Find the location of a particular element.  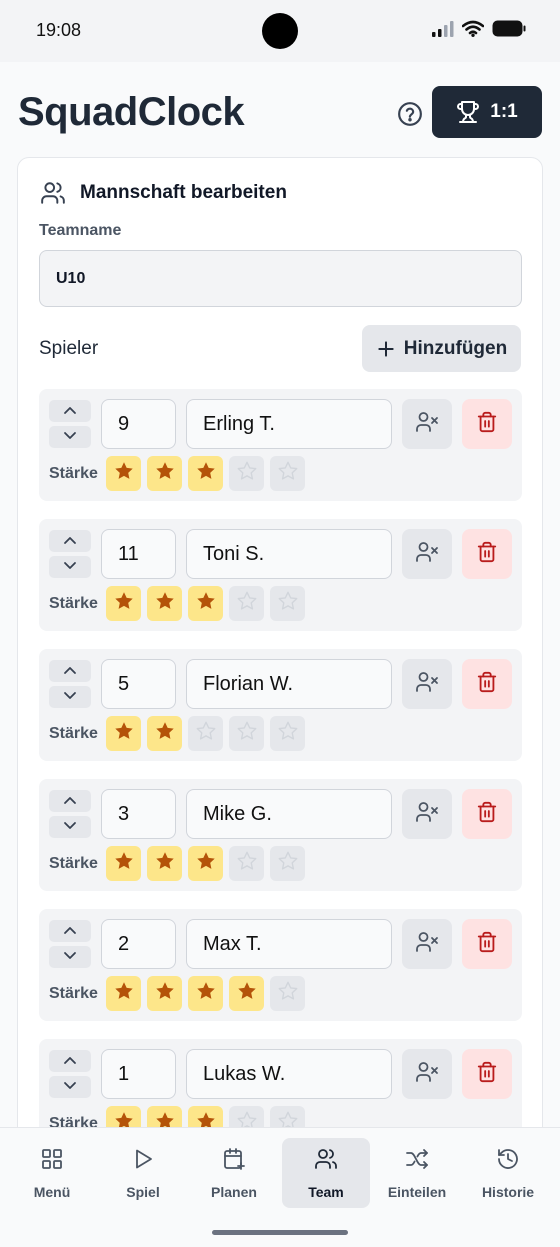

help-button is located at coordinates (410, 114).